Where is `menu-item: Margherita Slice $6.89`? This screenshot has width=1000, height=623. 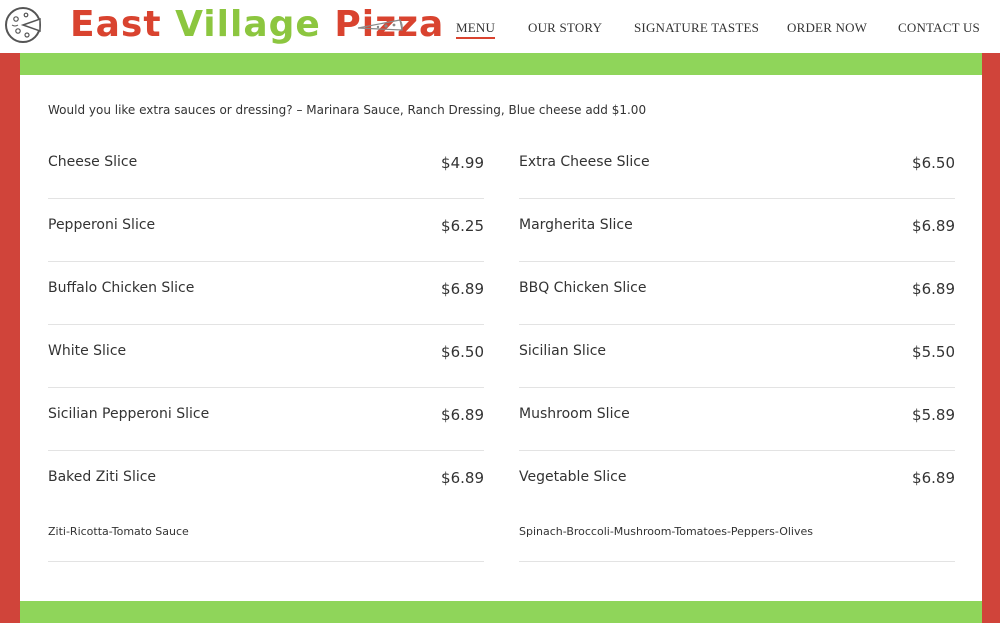 menu-item: Margherita Slice $6.89 is located at coordinates (737, 230).